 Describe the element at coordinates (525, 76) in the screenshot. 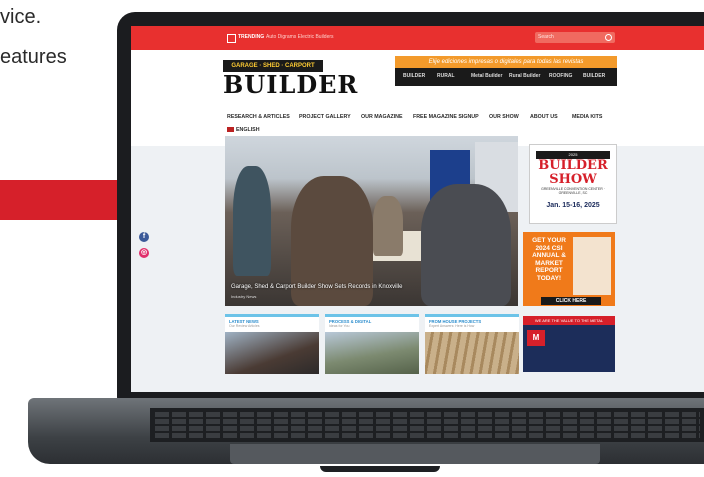

I see `banner-magazine: Rural Builder` at that location.